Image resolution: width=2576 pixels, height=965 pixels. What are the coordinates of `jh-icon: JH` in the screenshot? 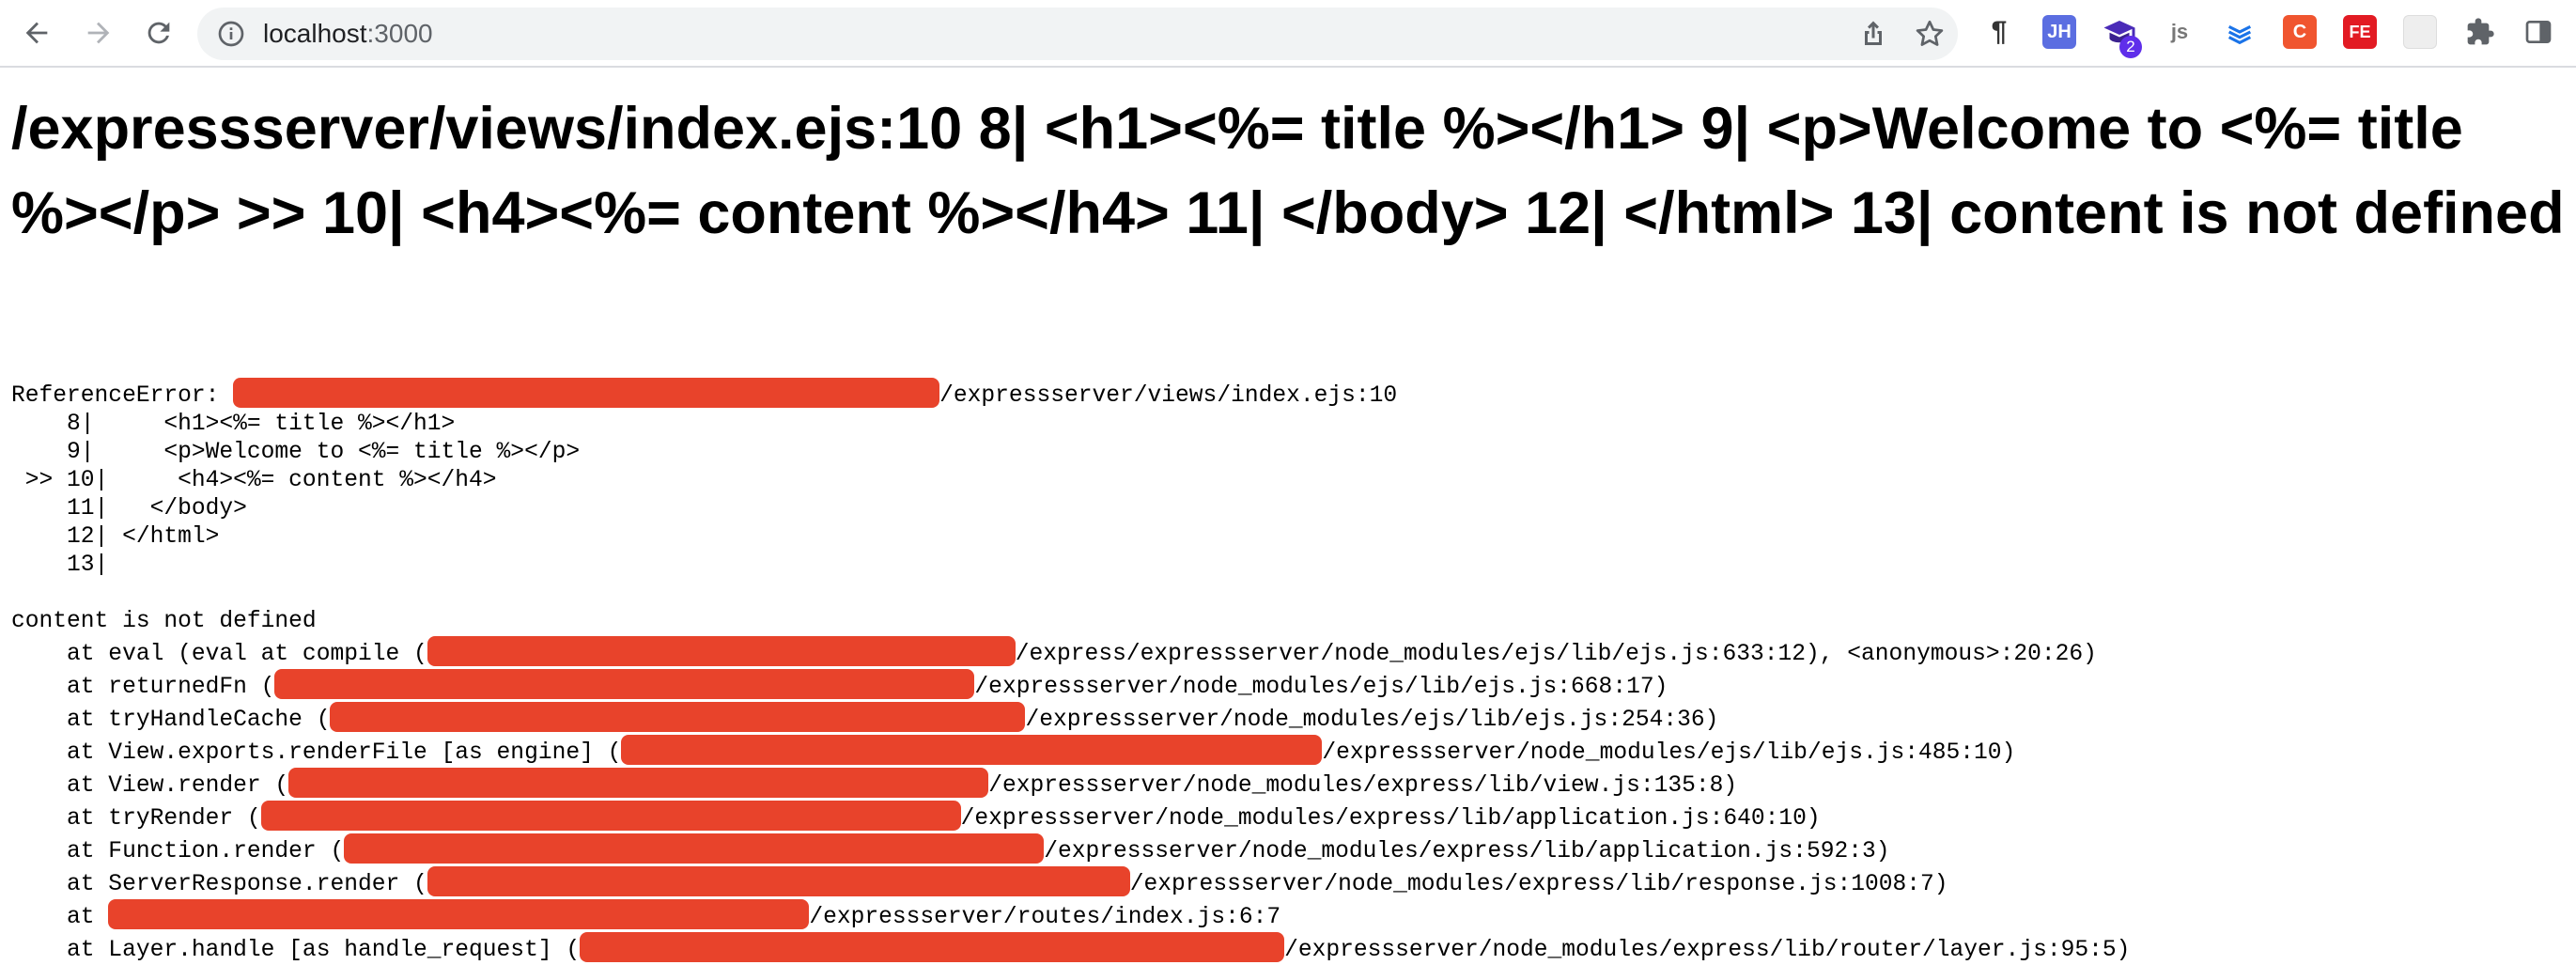 It's located at (2059, 32).